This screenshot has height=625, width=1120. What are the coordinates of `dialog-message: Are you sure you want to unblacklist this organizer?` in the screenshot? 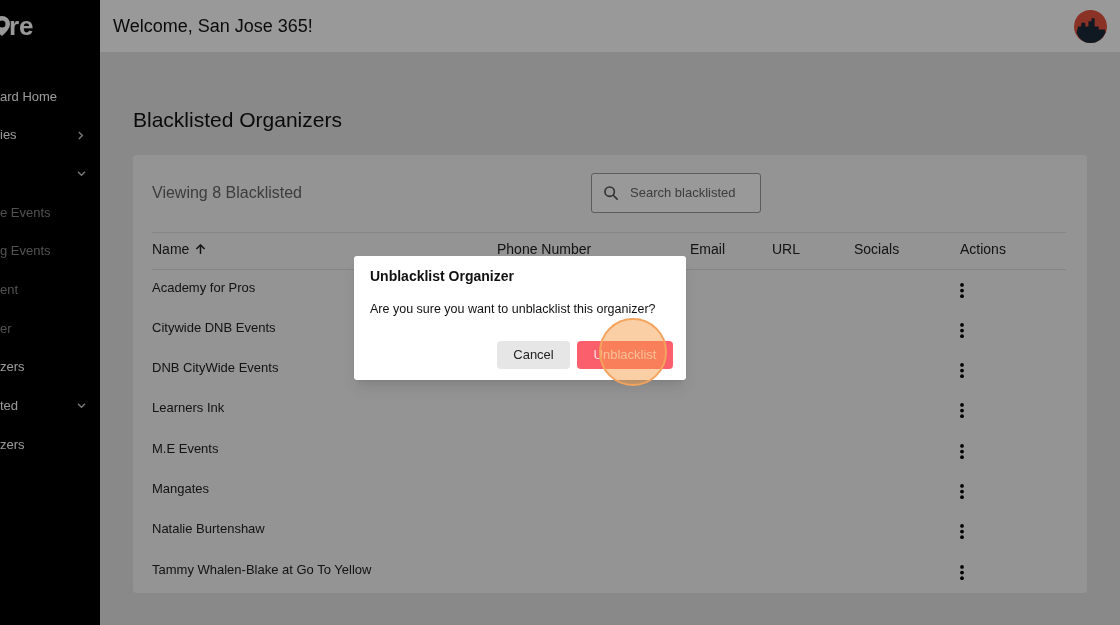 It's located at (513, 309).